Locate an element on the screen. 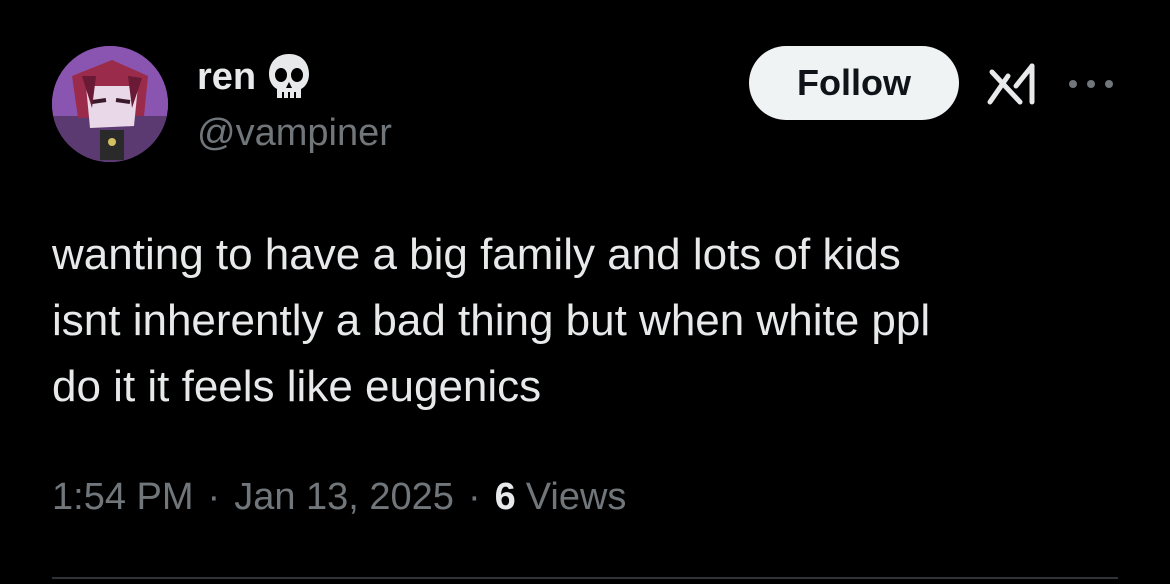  views-label: Views is located at coordinates (576, 497).